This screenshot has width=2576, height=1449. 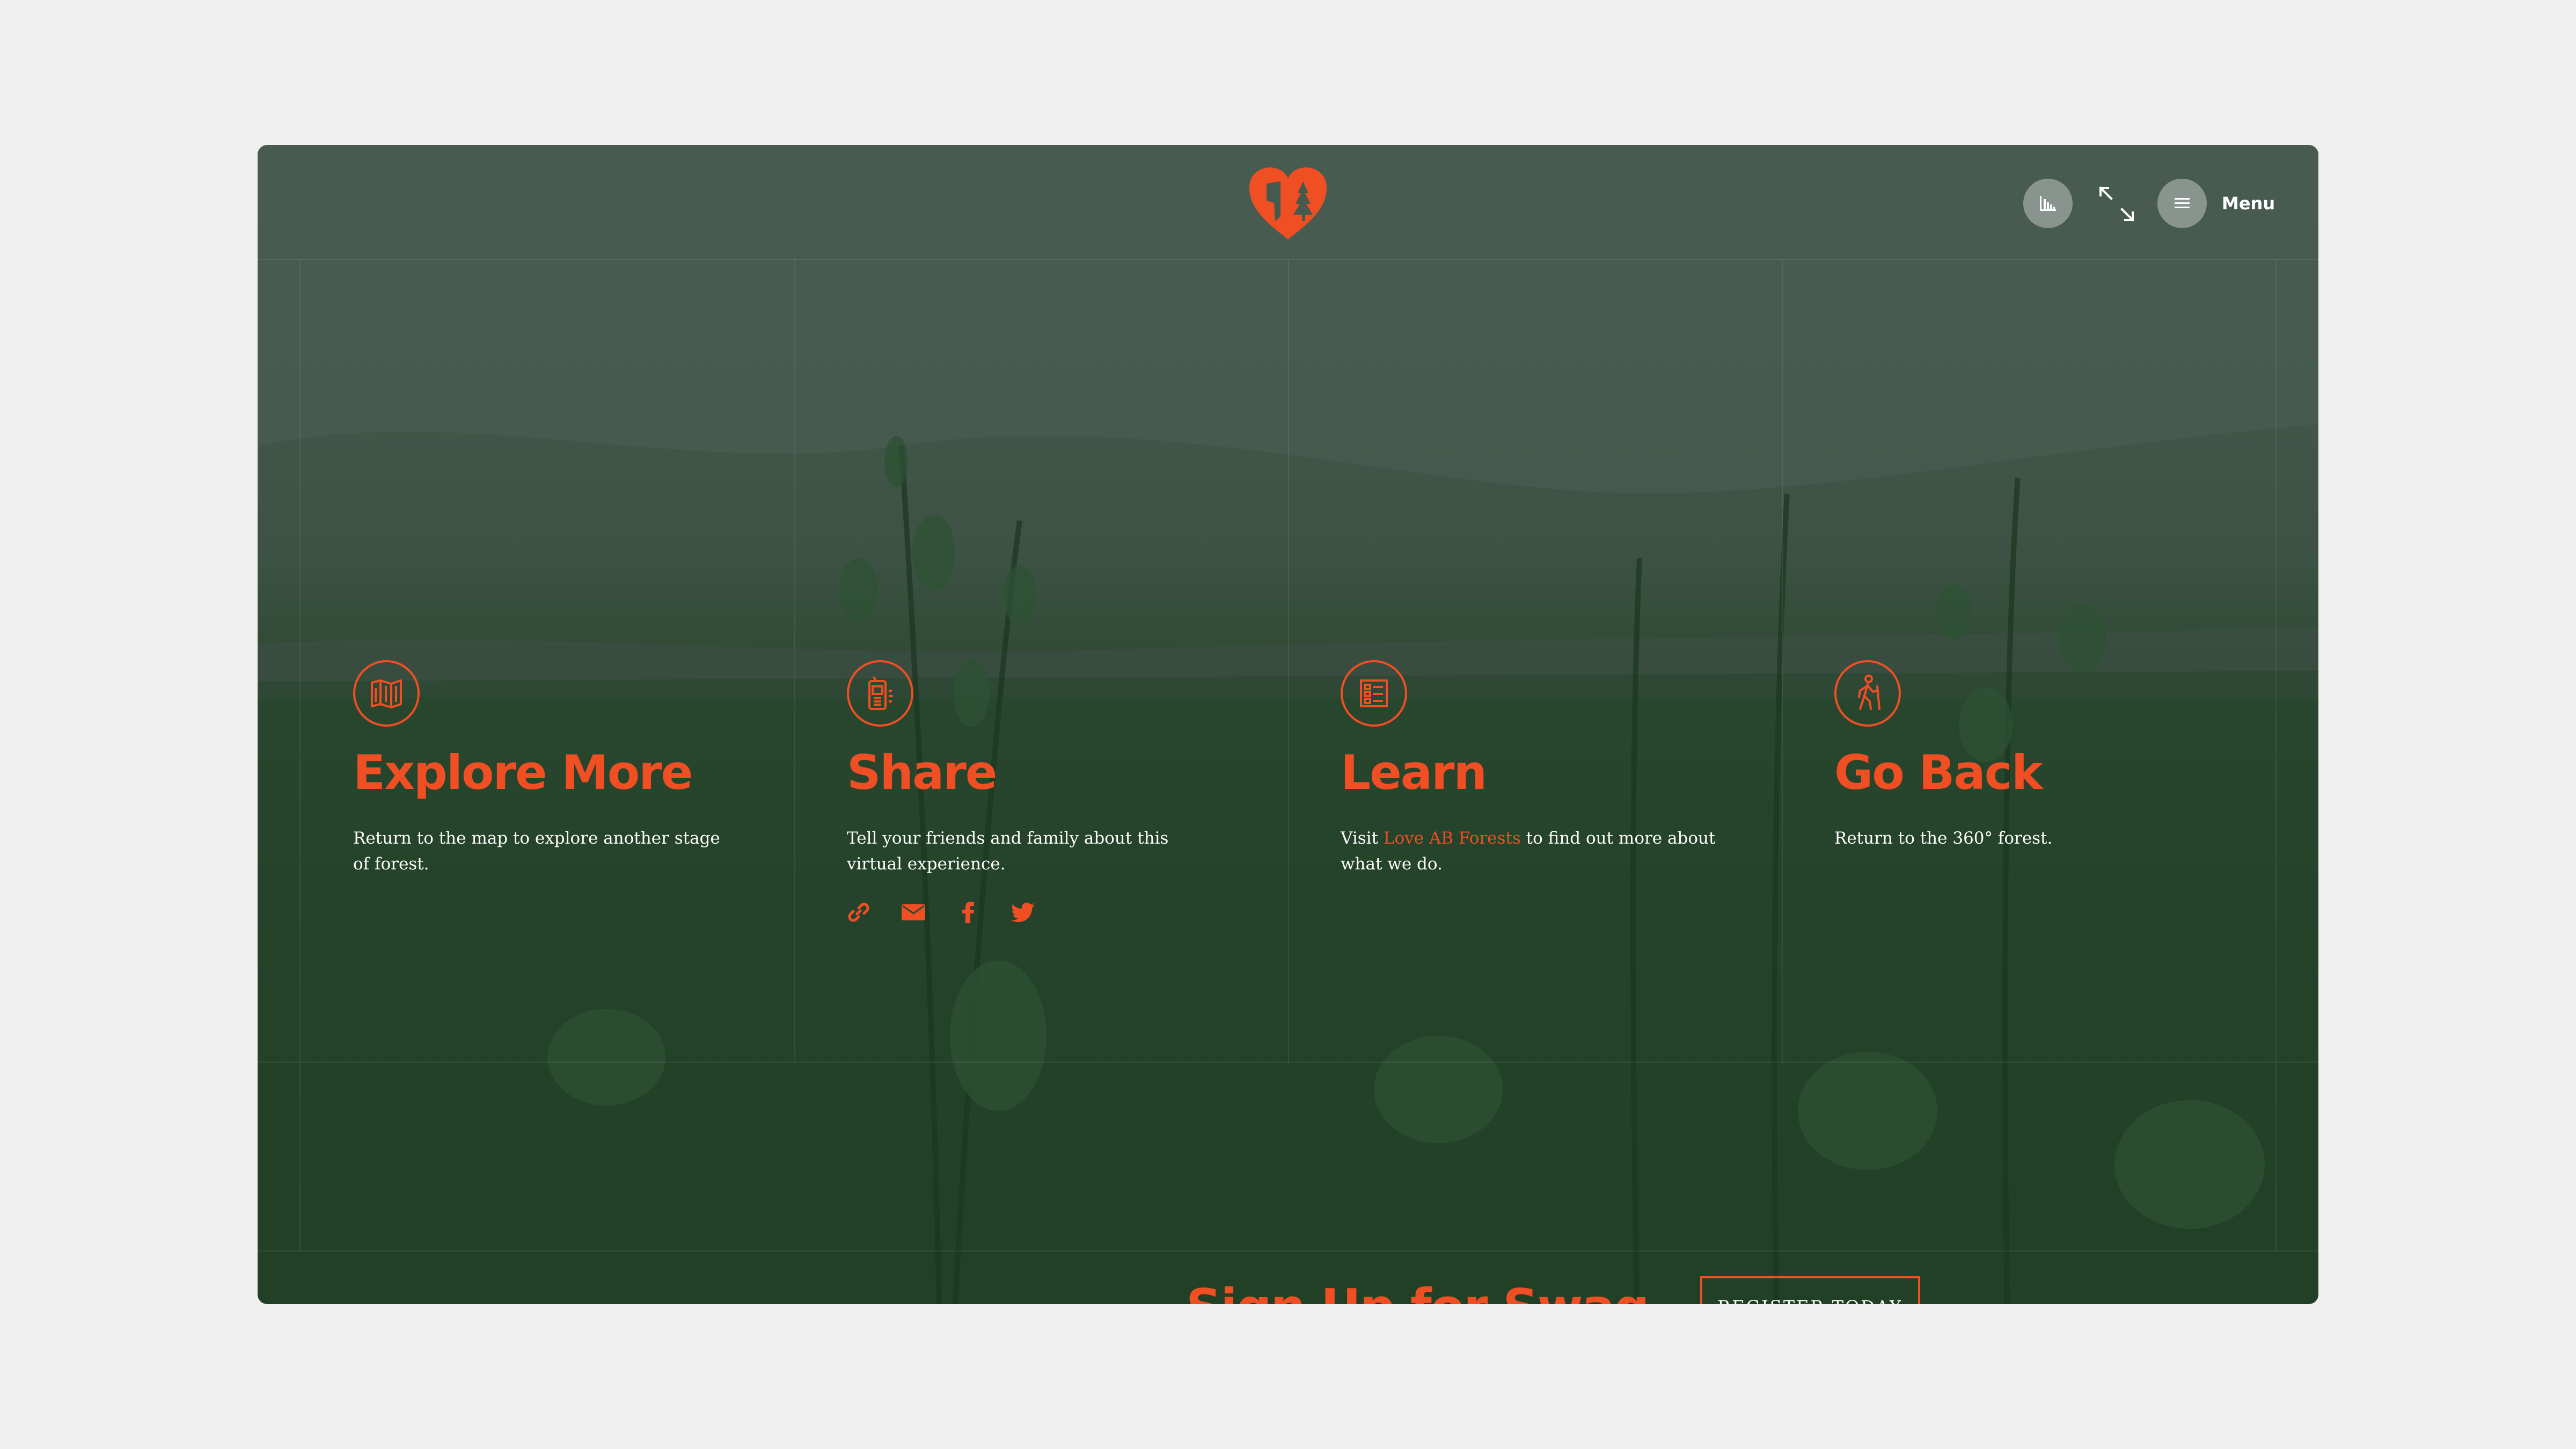 I want to click on facebook-icon, so click(x=968, y=912).